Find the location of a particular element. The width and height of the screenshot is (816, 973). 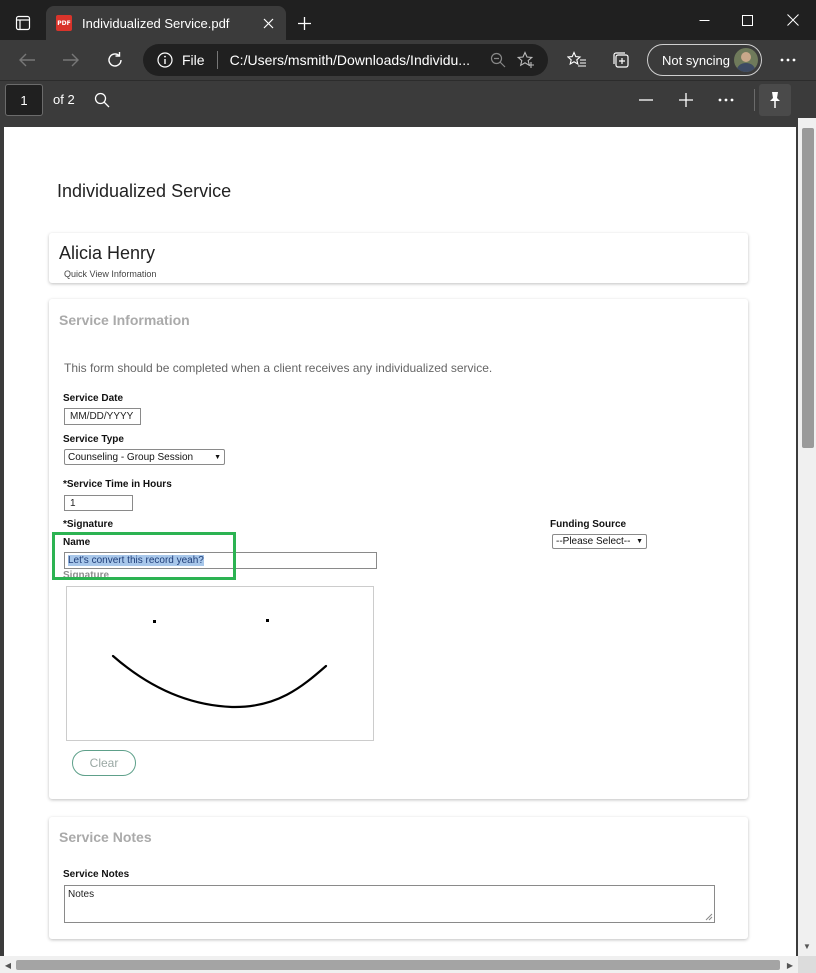

close-window-button is located at coordinates (793, 20).